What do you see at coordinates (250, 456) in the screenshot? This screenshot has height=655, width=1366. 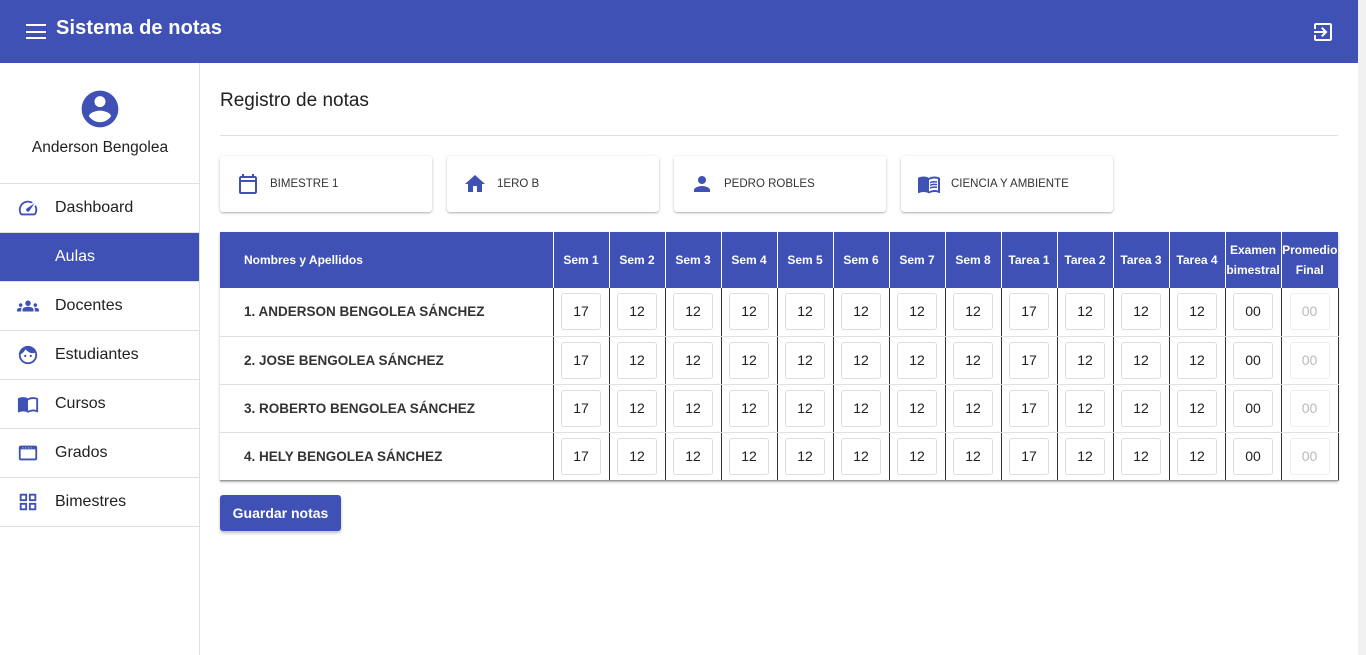 I see `row-index: 4.` at bounding box center [250, 456].